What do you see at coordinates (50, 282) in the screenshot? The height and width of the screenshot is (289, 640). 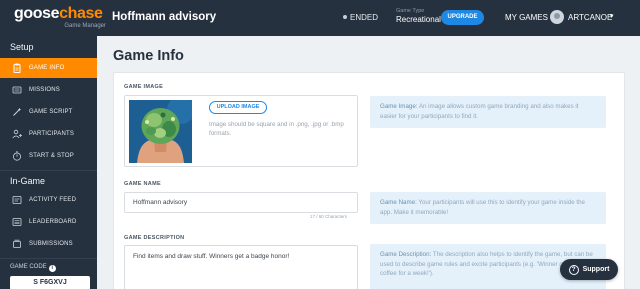 I see `game-code-box: S F6GXVJ` at bounding box center [50, 282].